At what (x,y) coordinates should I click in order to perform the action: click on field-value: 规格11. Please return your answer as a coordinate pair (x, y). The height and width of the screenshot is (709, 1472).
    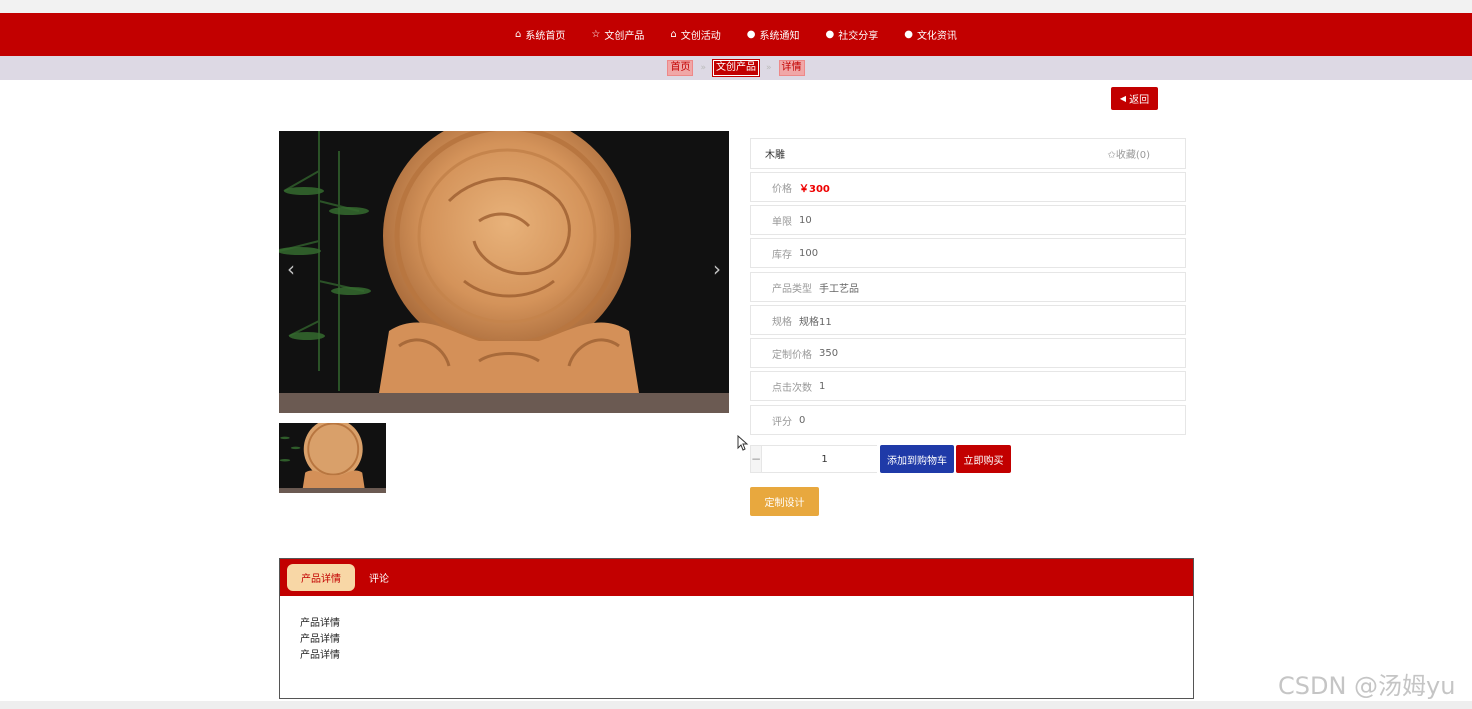
    Looking at the image, I should click on (815, 322).